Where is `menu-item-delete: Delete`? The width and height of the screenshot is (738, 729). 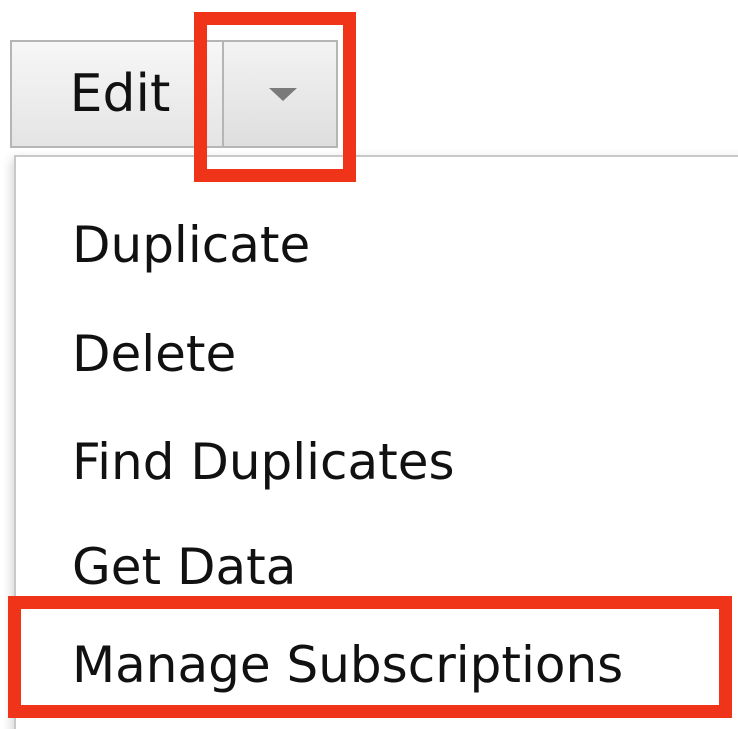
menu-item-delete: Delete is located at coordinates (154, 354).